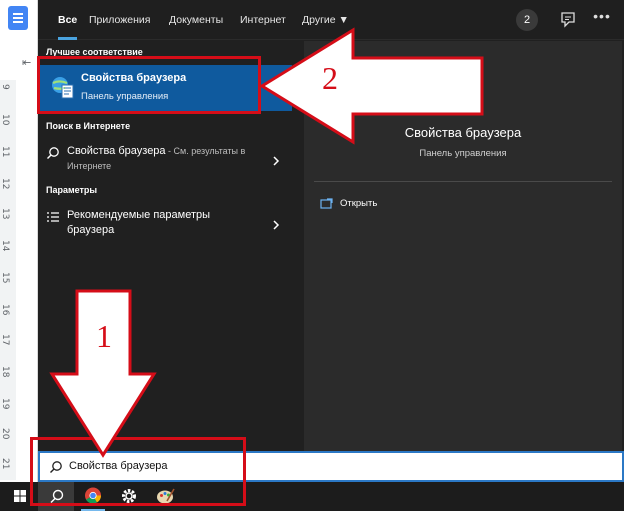 The height and width of the screenshot is (511, 624). What do you see at coordinates (330, 78) in the screenshot?
I see `annotation-label-2: 2` at bounding box center [330, 78].